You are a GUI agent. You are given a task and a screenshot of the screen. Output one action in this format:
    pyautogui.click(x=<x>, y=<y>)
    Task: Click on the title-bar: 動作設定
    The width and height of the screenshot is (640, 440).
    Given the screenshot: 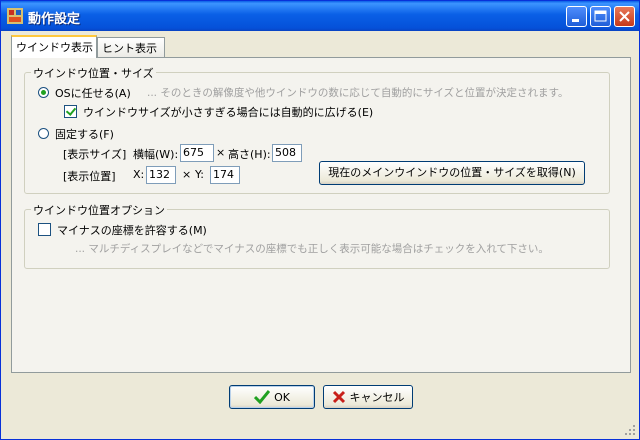 What is the action you would take?
    pyautogui.click(x=320, y=16)
    